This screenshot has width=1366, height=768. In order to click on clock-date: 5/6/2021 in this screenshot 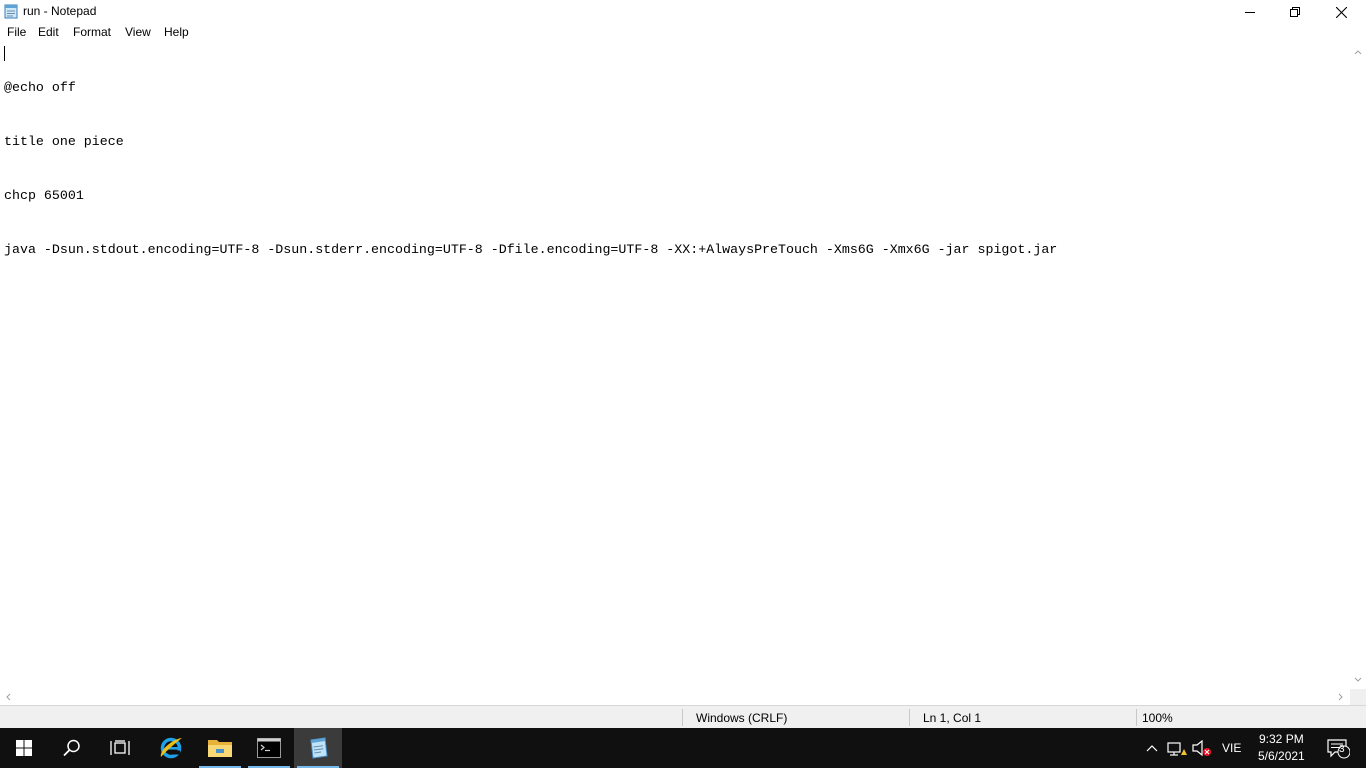, I will do `click(1281, 756)`.